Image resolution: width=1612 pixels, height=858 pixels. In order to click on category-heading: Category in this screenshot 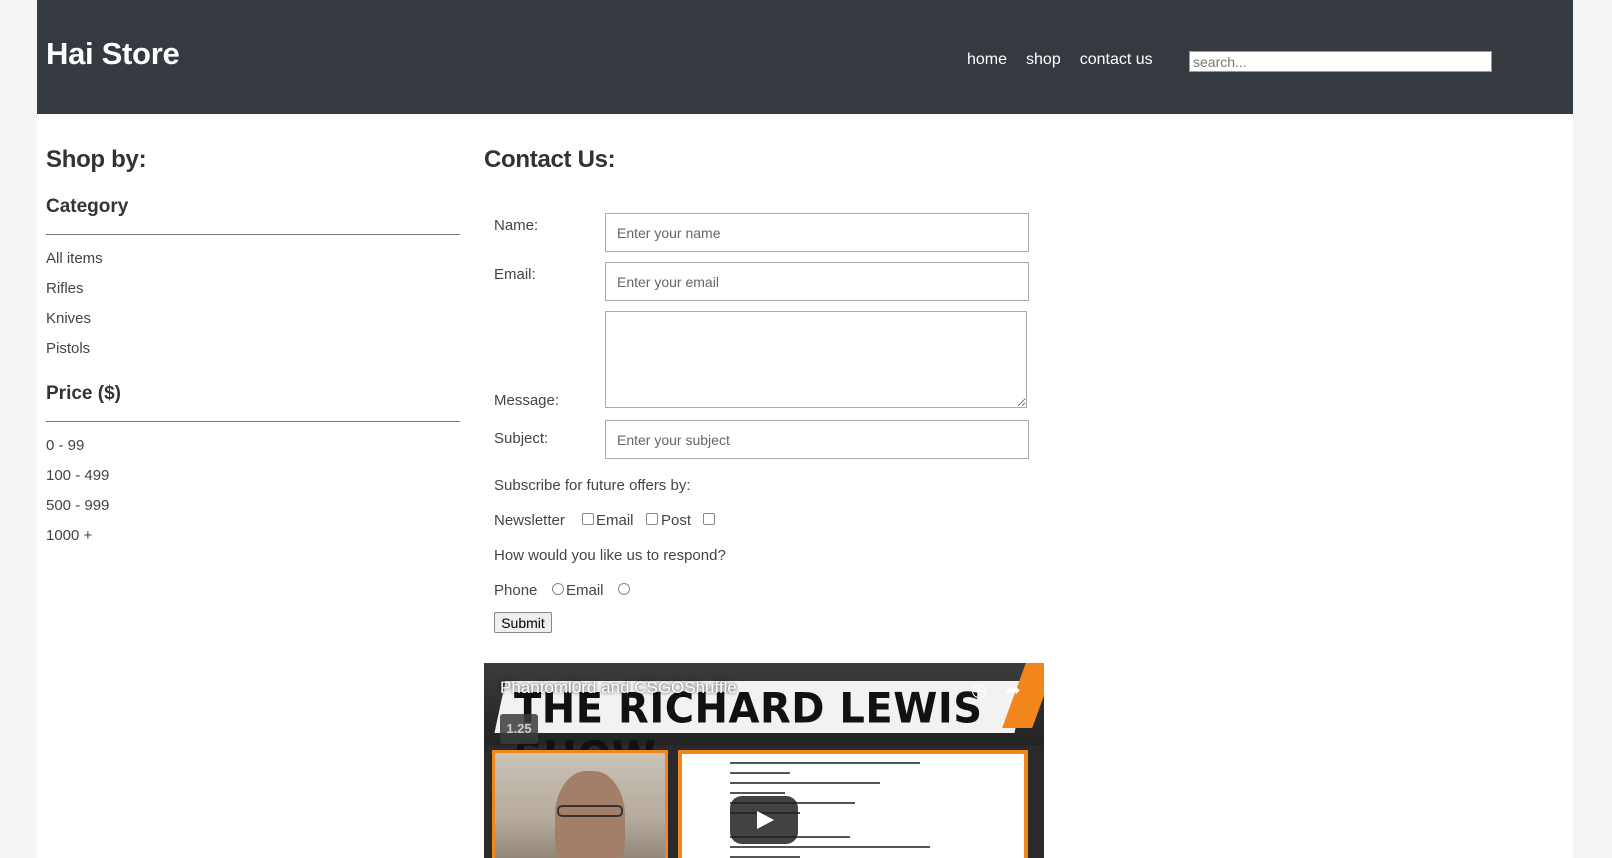, I will do `click(87, 206)`.